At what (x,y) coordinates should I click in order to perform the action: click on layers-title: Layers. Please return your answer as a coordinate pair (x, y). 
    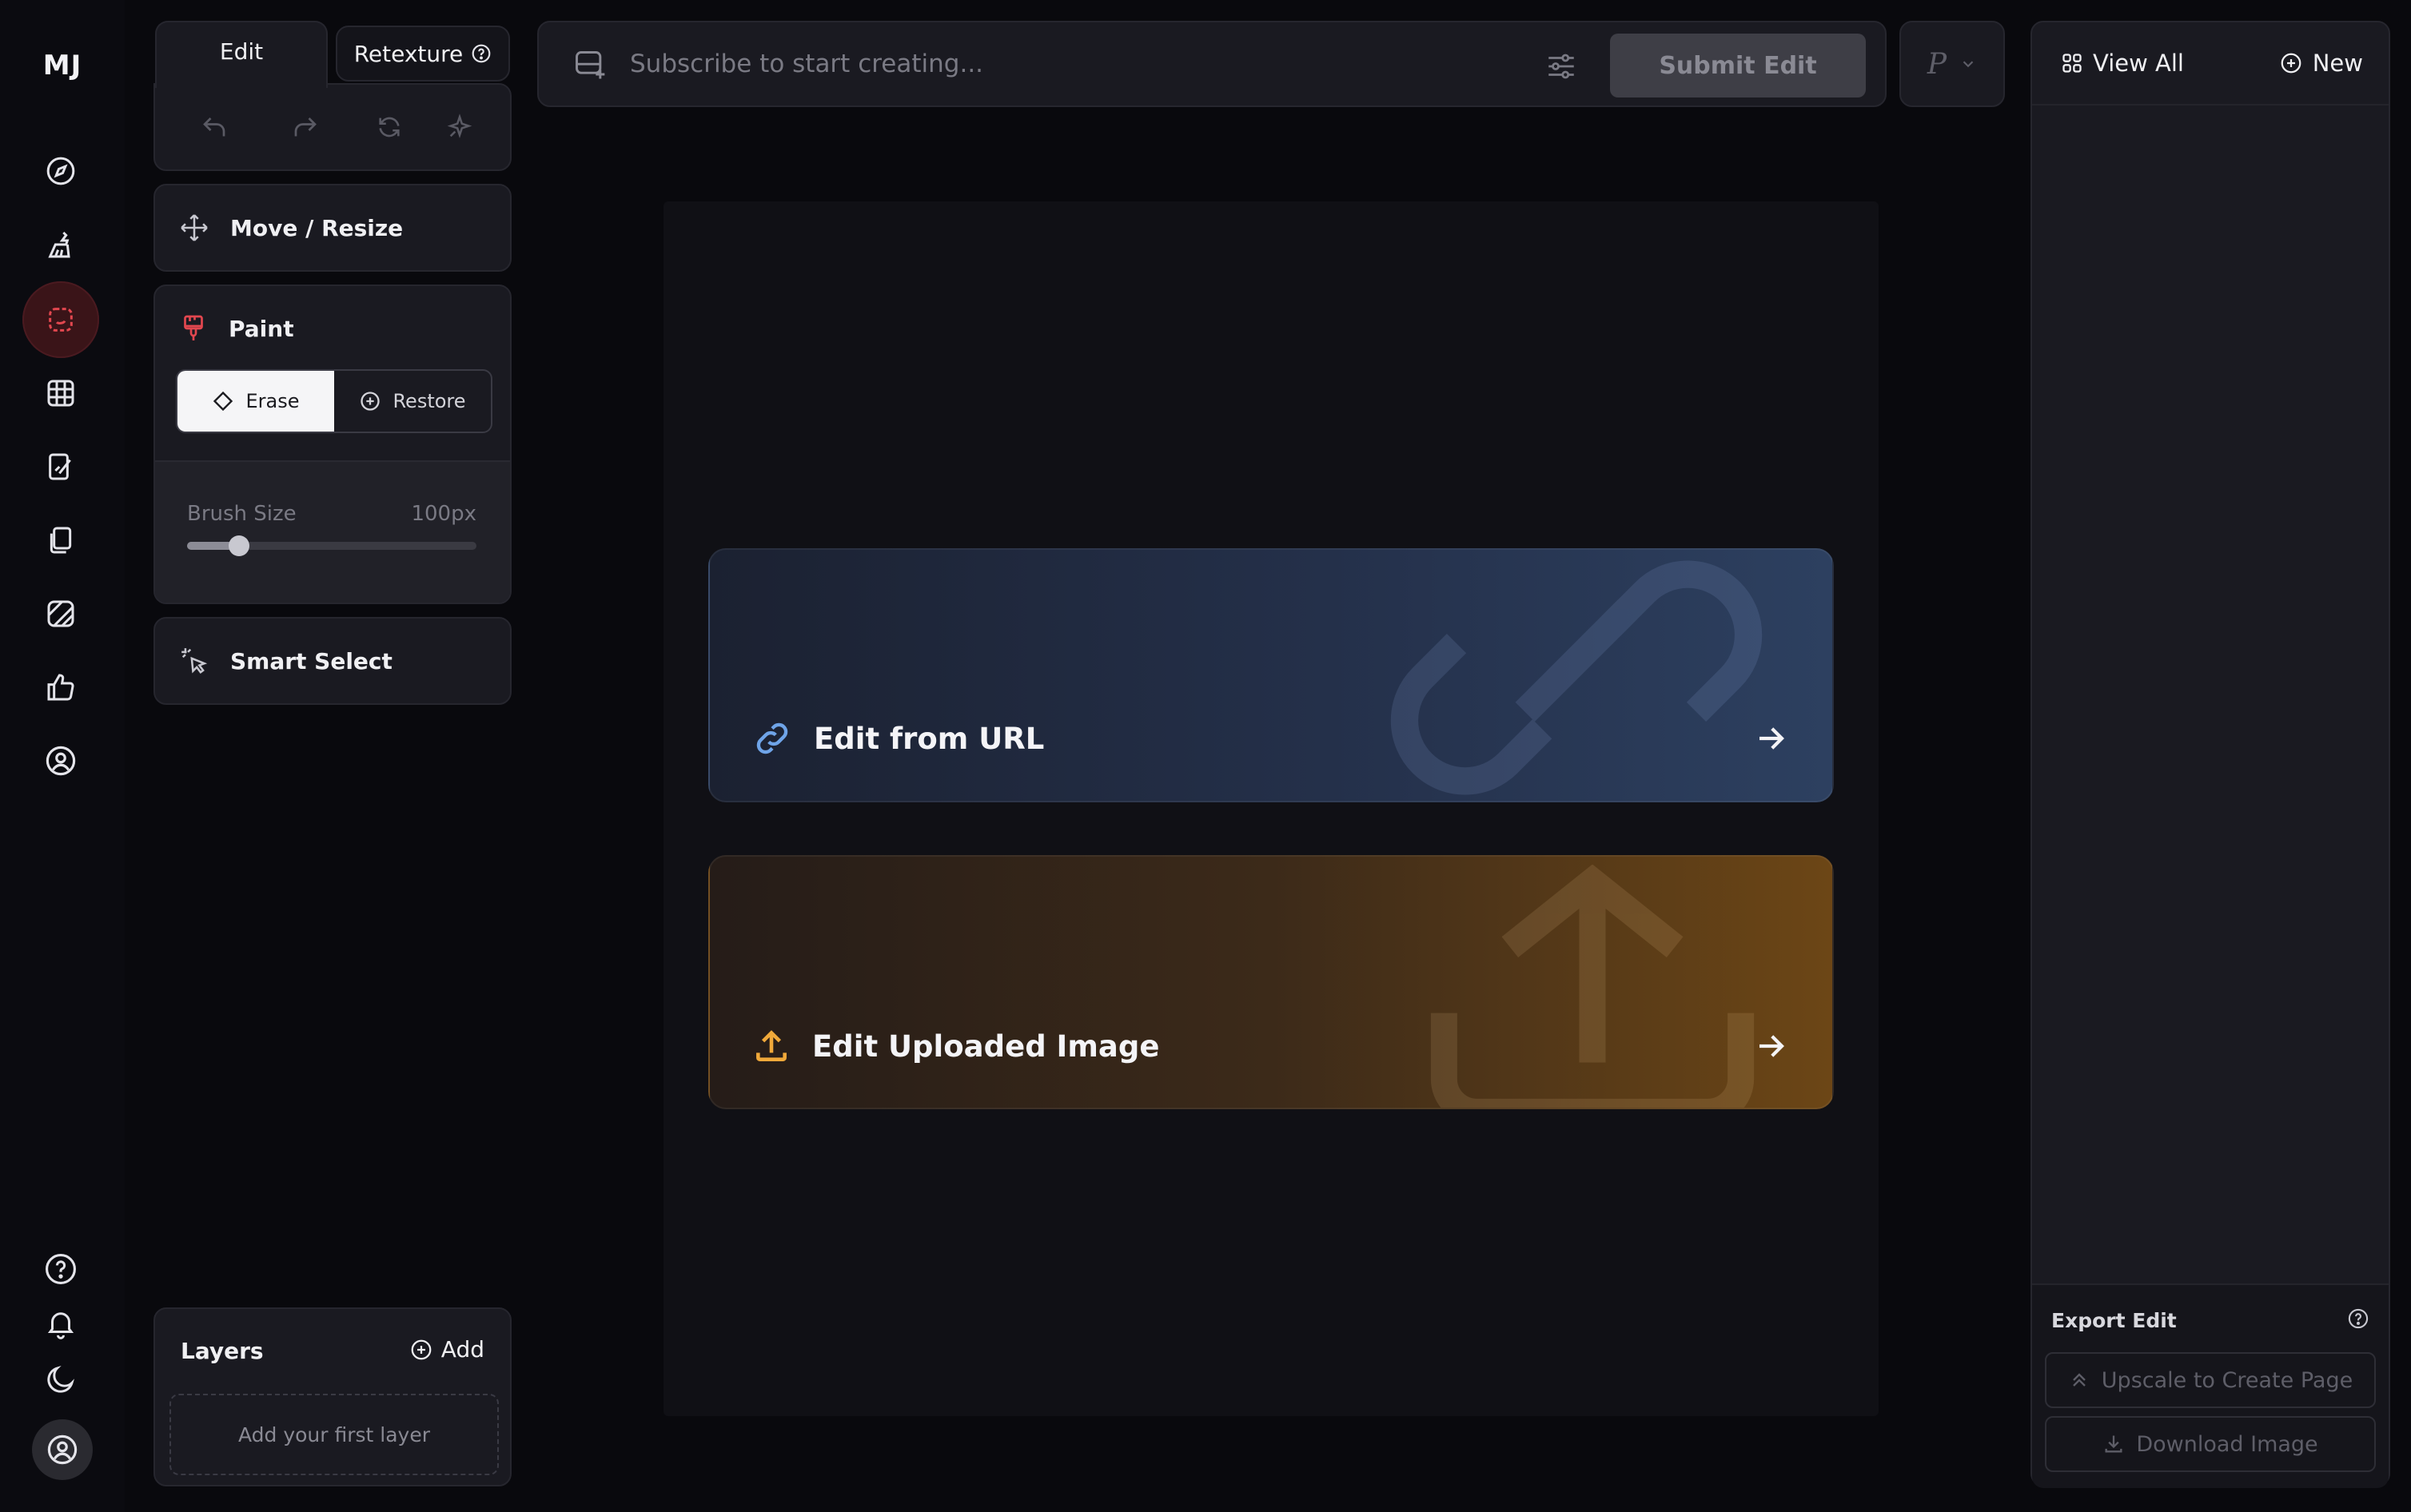
    Looking at the image, I should click on (222, 1351).